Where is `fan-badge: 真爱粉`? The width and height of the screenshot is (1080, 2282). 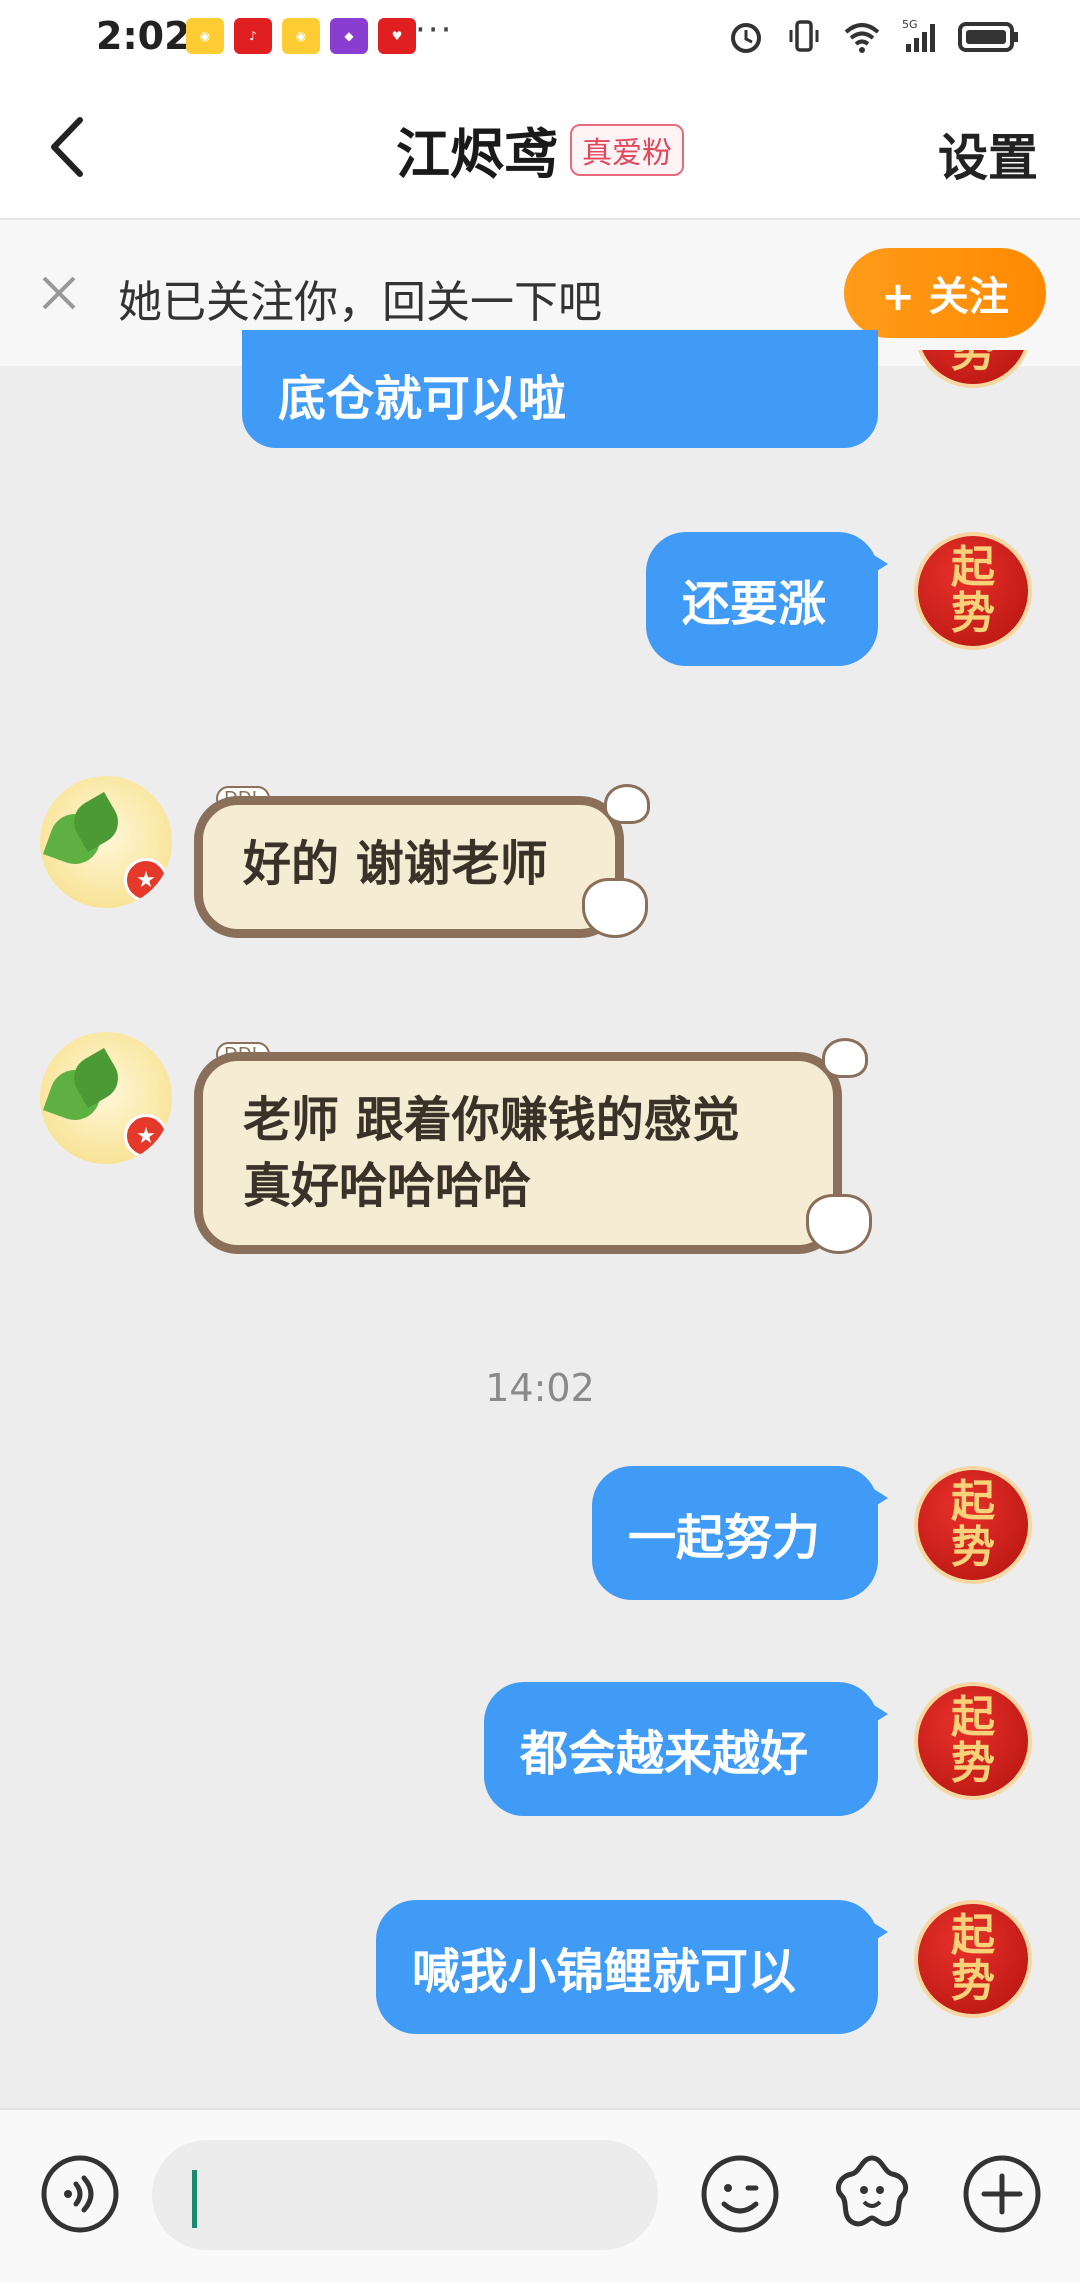 fan-badge: 真爱粉 is located at coordinates (627, 149).